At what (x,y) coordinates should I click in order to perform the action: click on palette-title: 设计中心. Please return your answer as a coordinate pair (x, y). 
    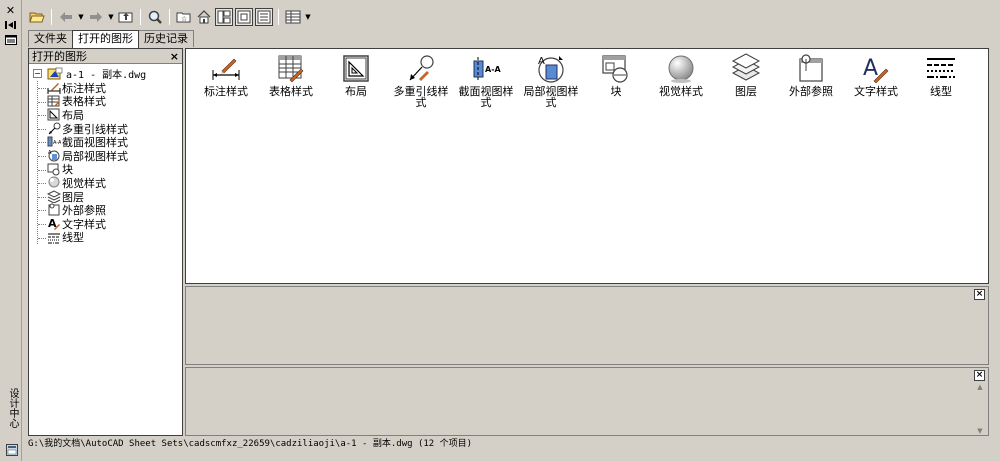
    Looking at the image, I should click on (12, 408).